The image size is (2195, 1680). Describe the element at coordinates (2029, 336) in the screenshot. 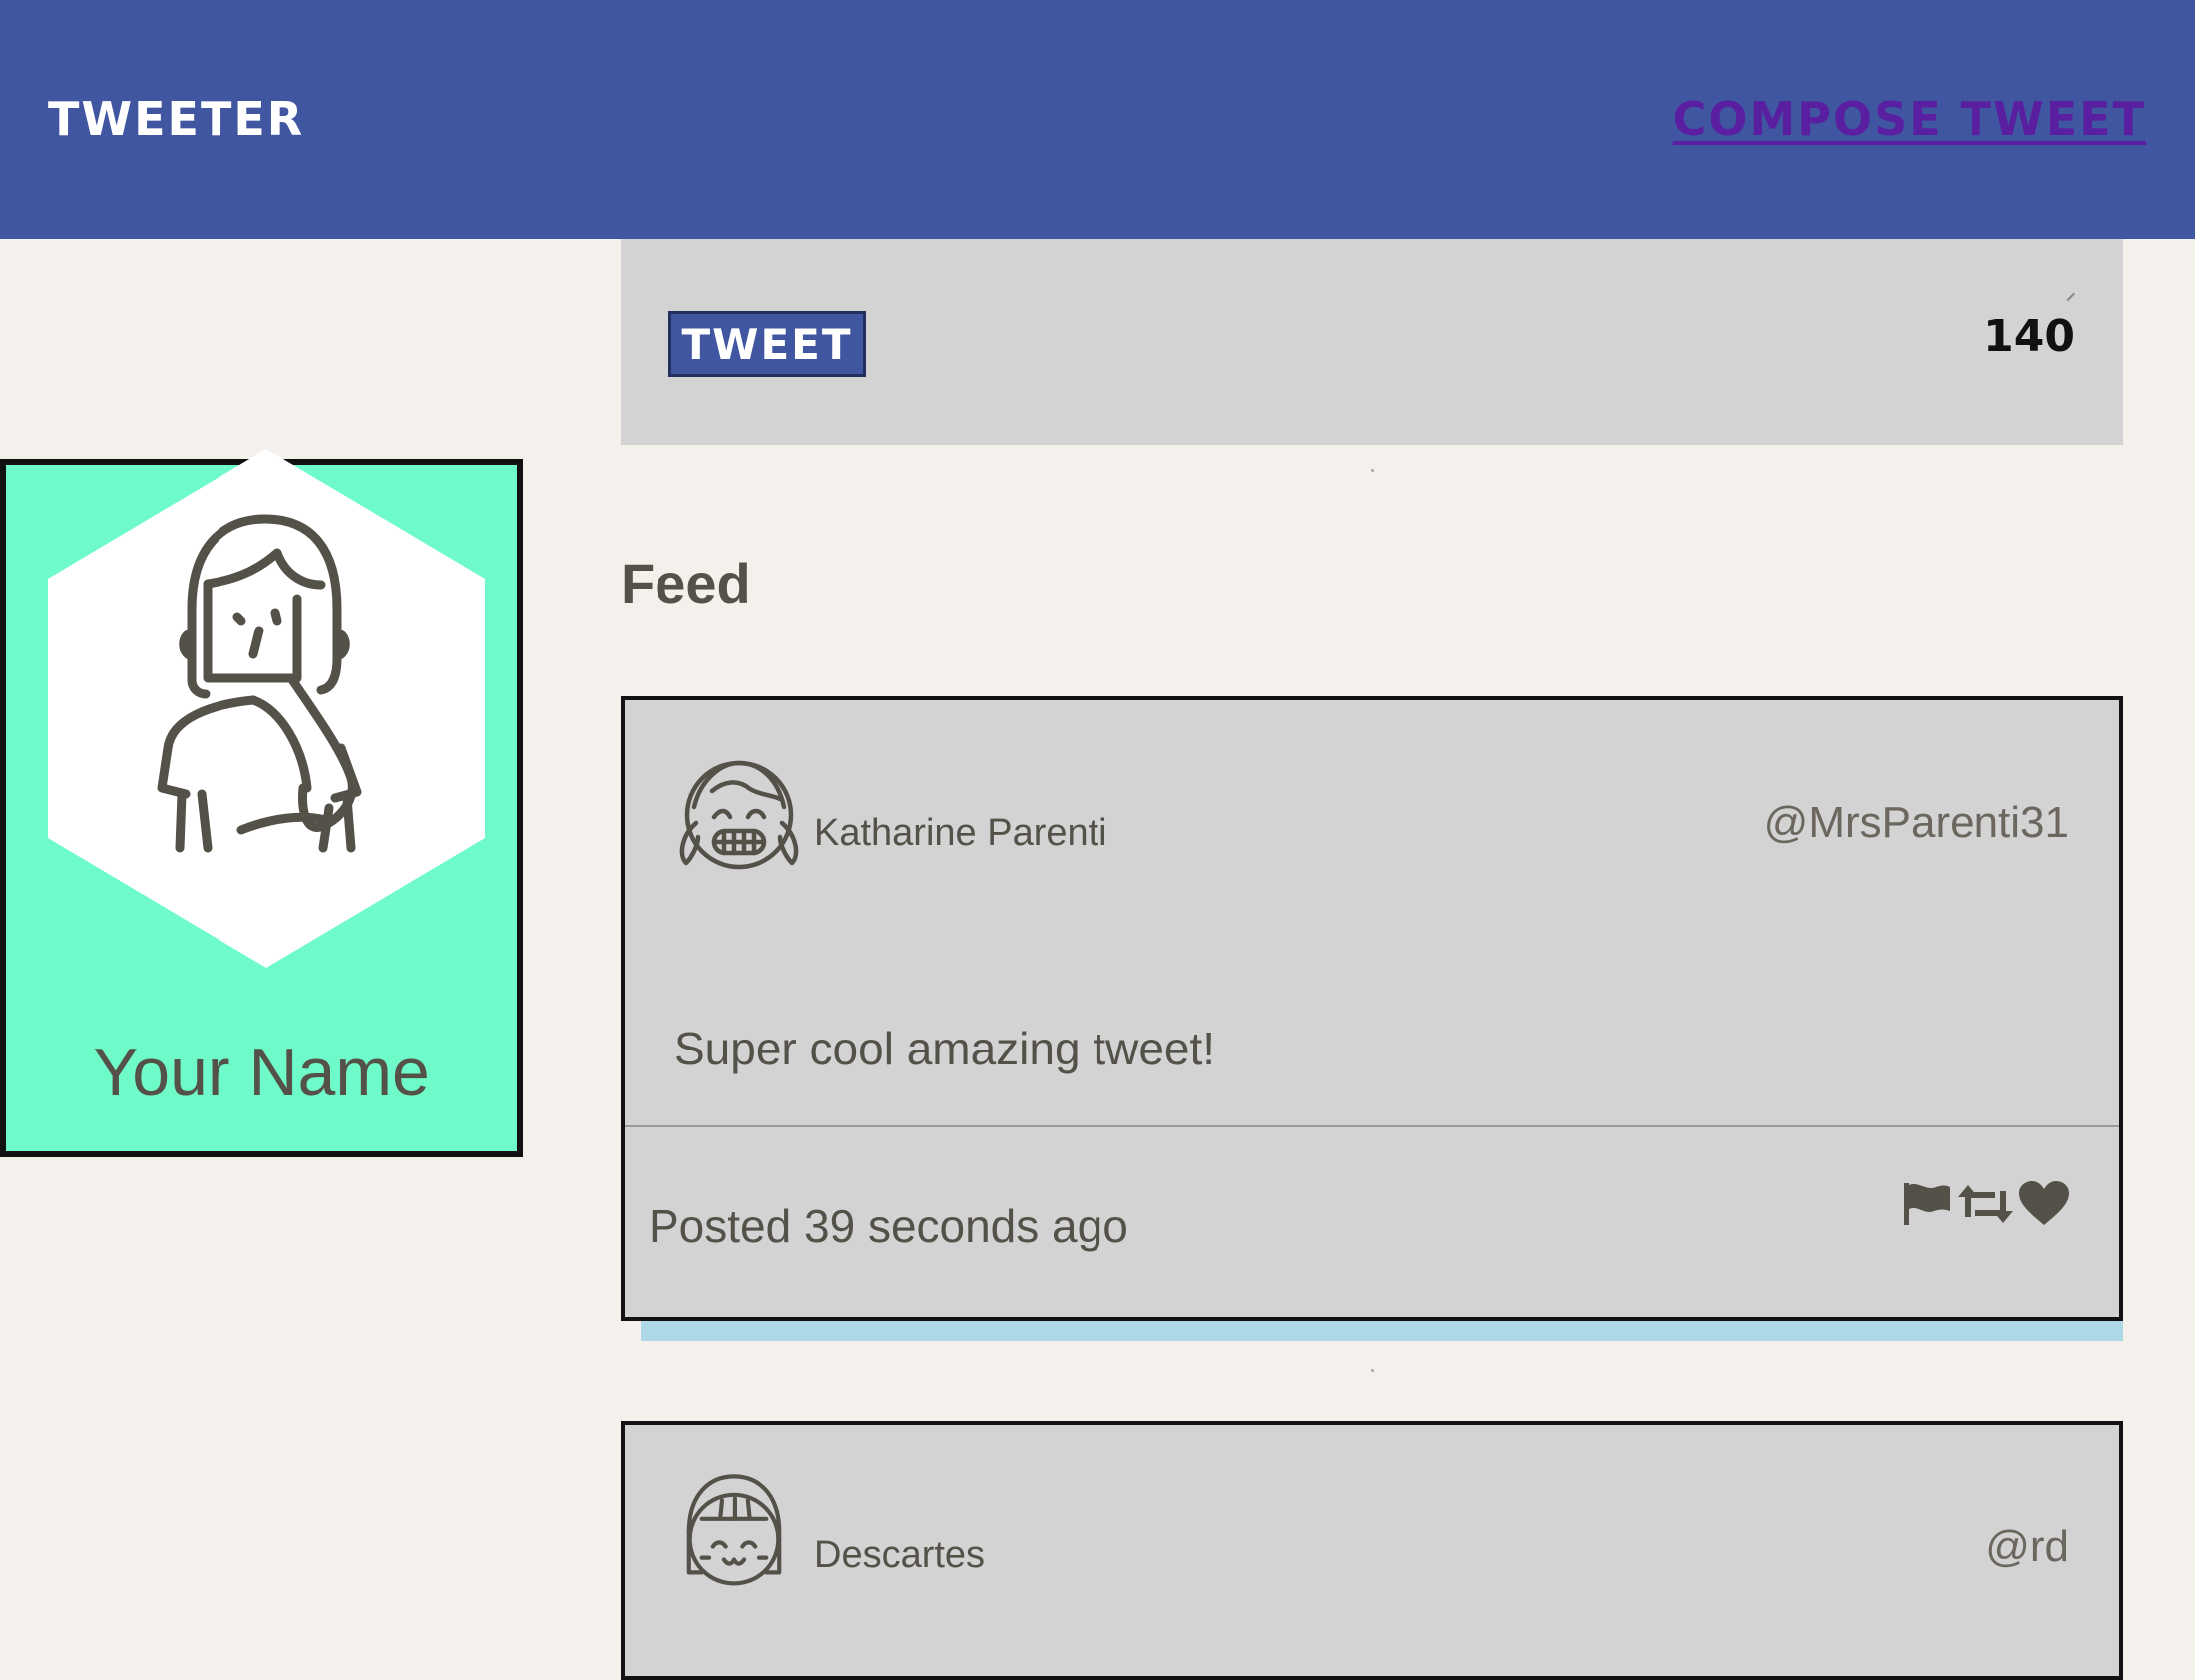

I see `character-counter: 140` at that location.